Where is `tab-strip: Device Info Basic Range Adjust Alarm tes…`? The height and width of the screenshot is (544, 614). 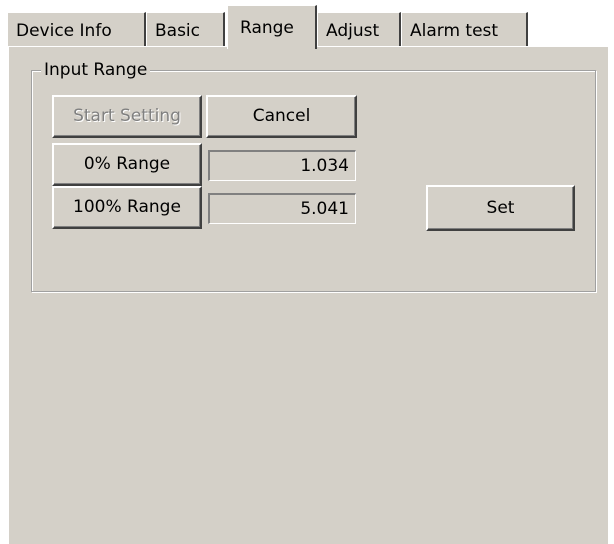 tab-strip: Device Info Basic Range Adjust Alarm tes… is located at coordinates (307, 24).